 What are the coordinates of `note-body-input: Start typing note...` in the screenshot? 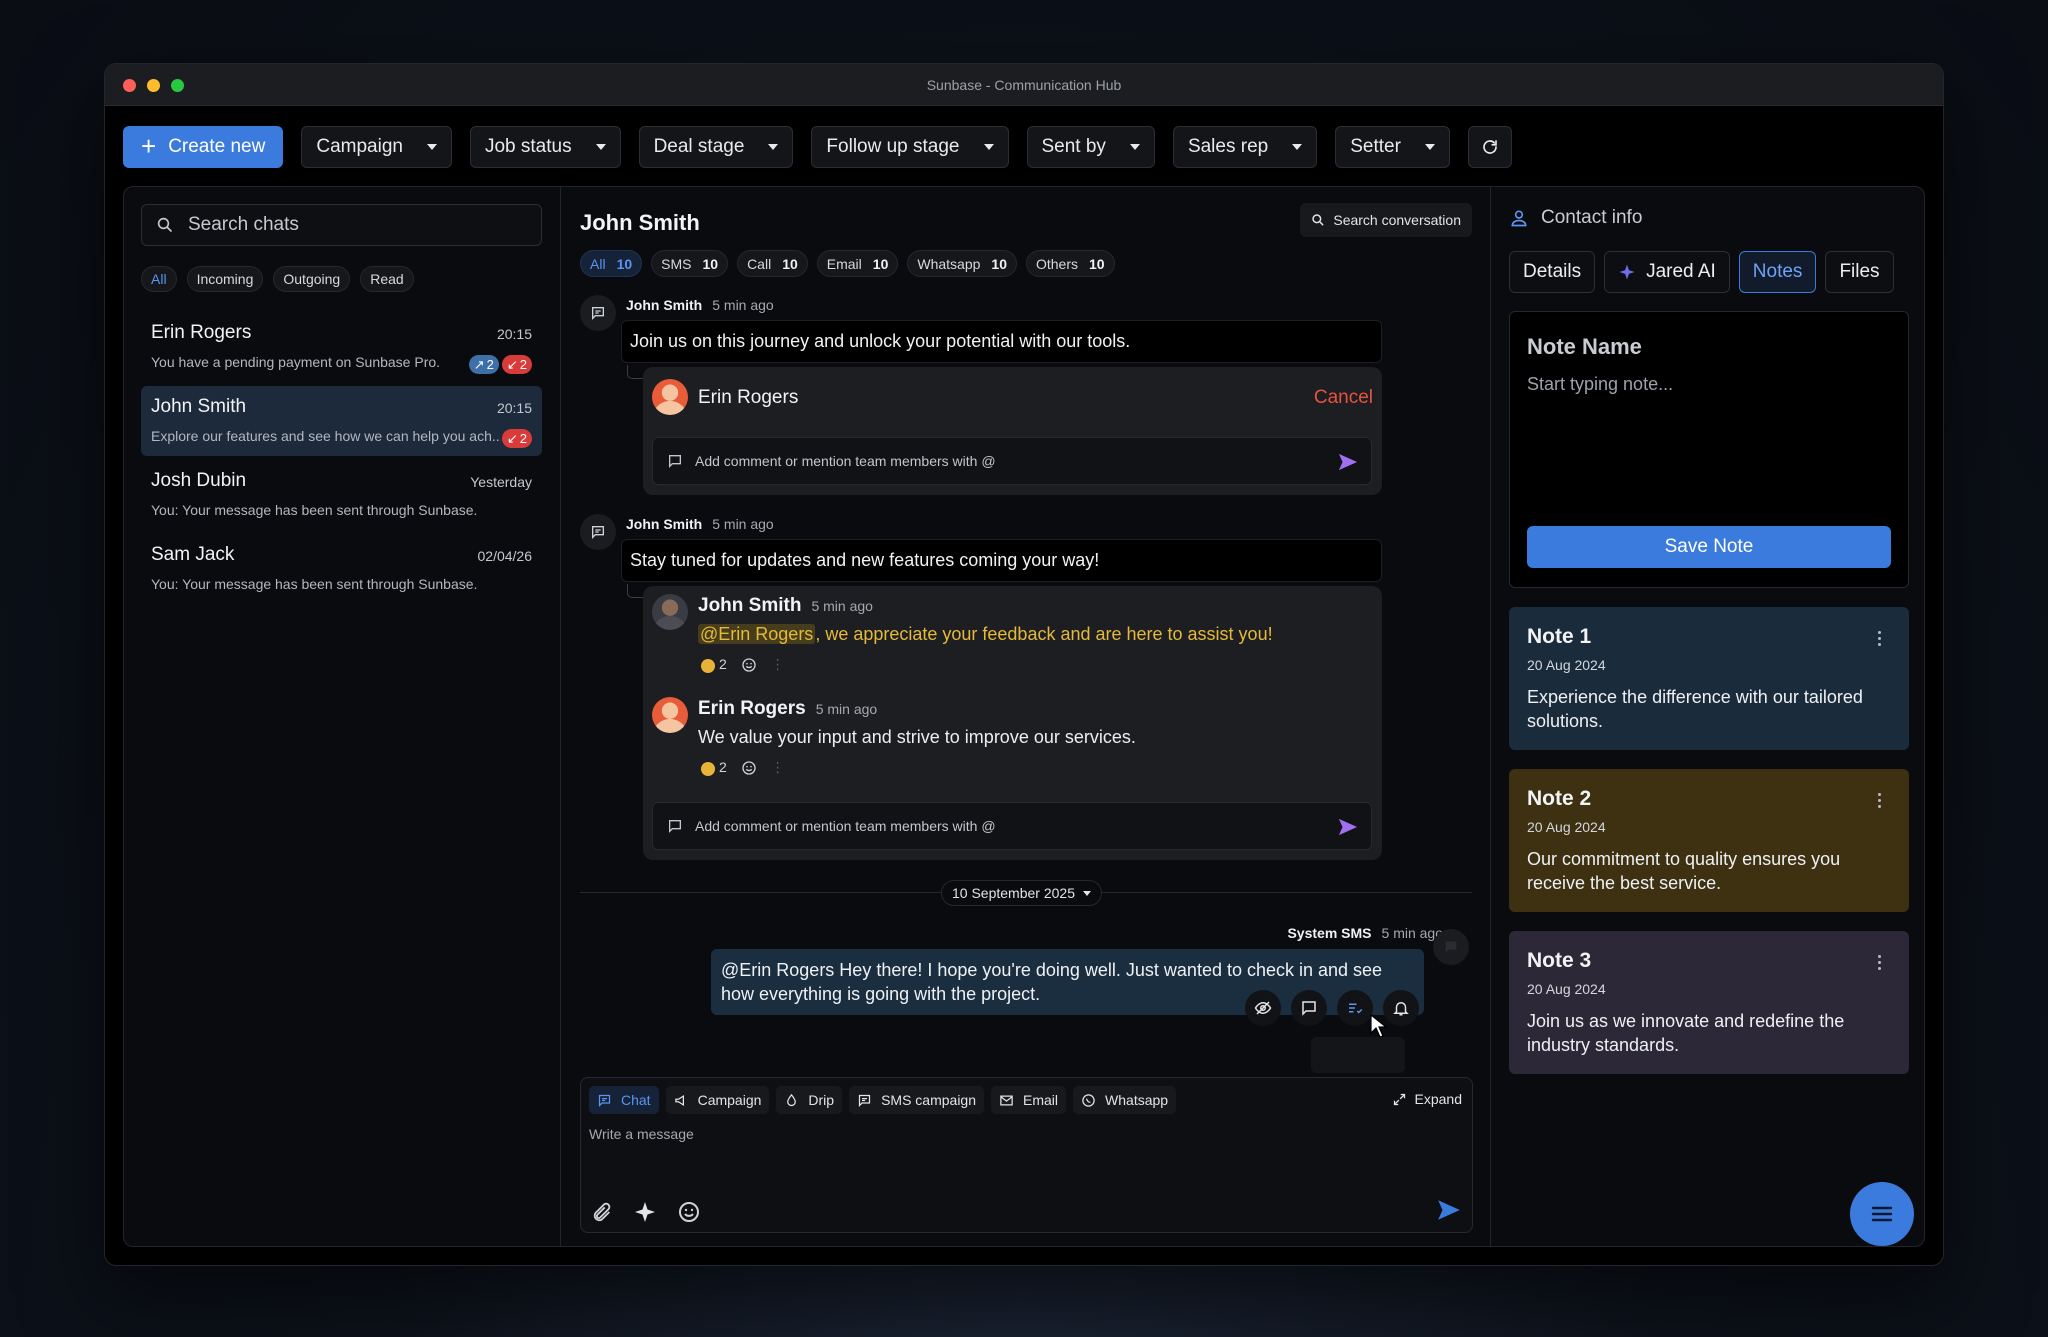 It's located at (1600, 384).